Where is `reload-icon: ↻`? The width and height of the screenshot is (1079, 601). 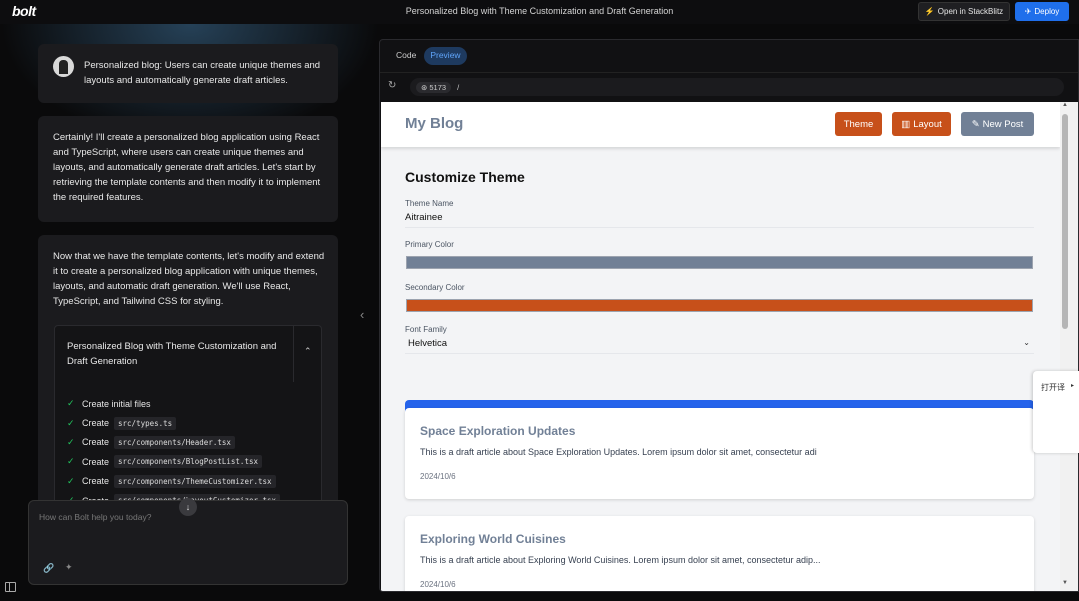
reload-icon: ↻ is located at coordinates (392, 85).